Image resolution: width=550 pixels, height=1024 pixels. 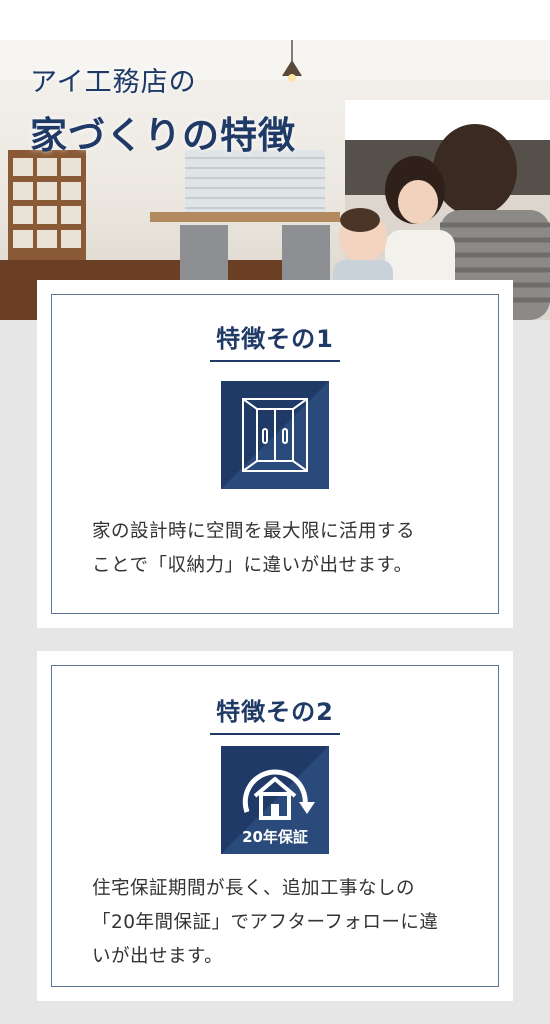 I want to click on feature-heading: 特徴その1, so click(x=275, y=340).